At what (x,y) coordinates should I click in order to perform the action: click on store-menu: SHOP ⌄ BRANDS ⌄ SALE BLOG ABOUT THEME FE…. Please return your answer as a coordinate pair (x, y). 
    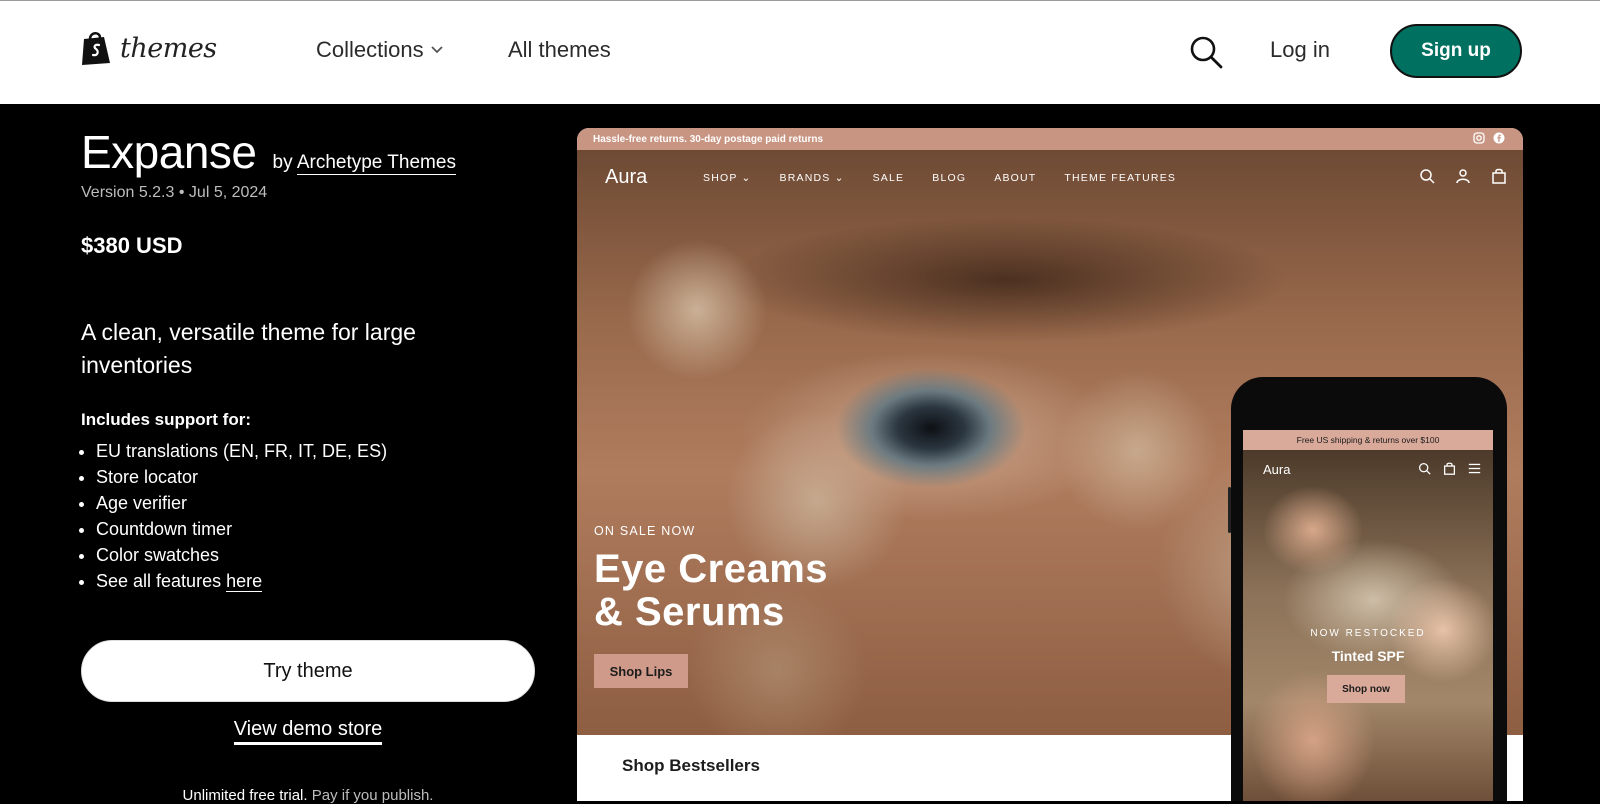
    Looking at the image, I should click on (939, 178).